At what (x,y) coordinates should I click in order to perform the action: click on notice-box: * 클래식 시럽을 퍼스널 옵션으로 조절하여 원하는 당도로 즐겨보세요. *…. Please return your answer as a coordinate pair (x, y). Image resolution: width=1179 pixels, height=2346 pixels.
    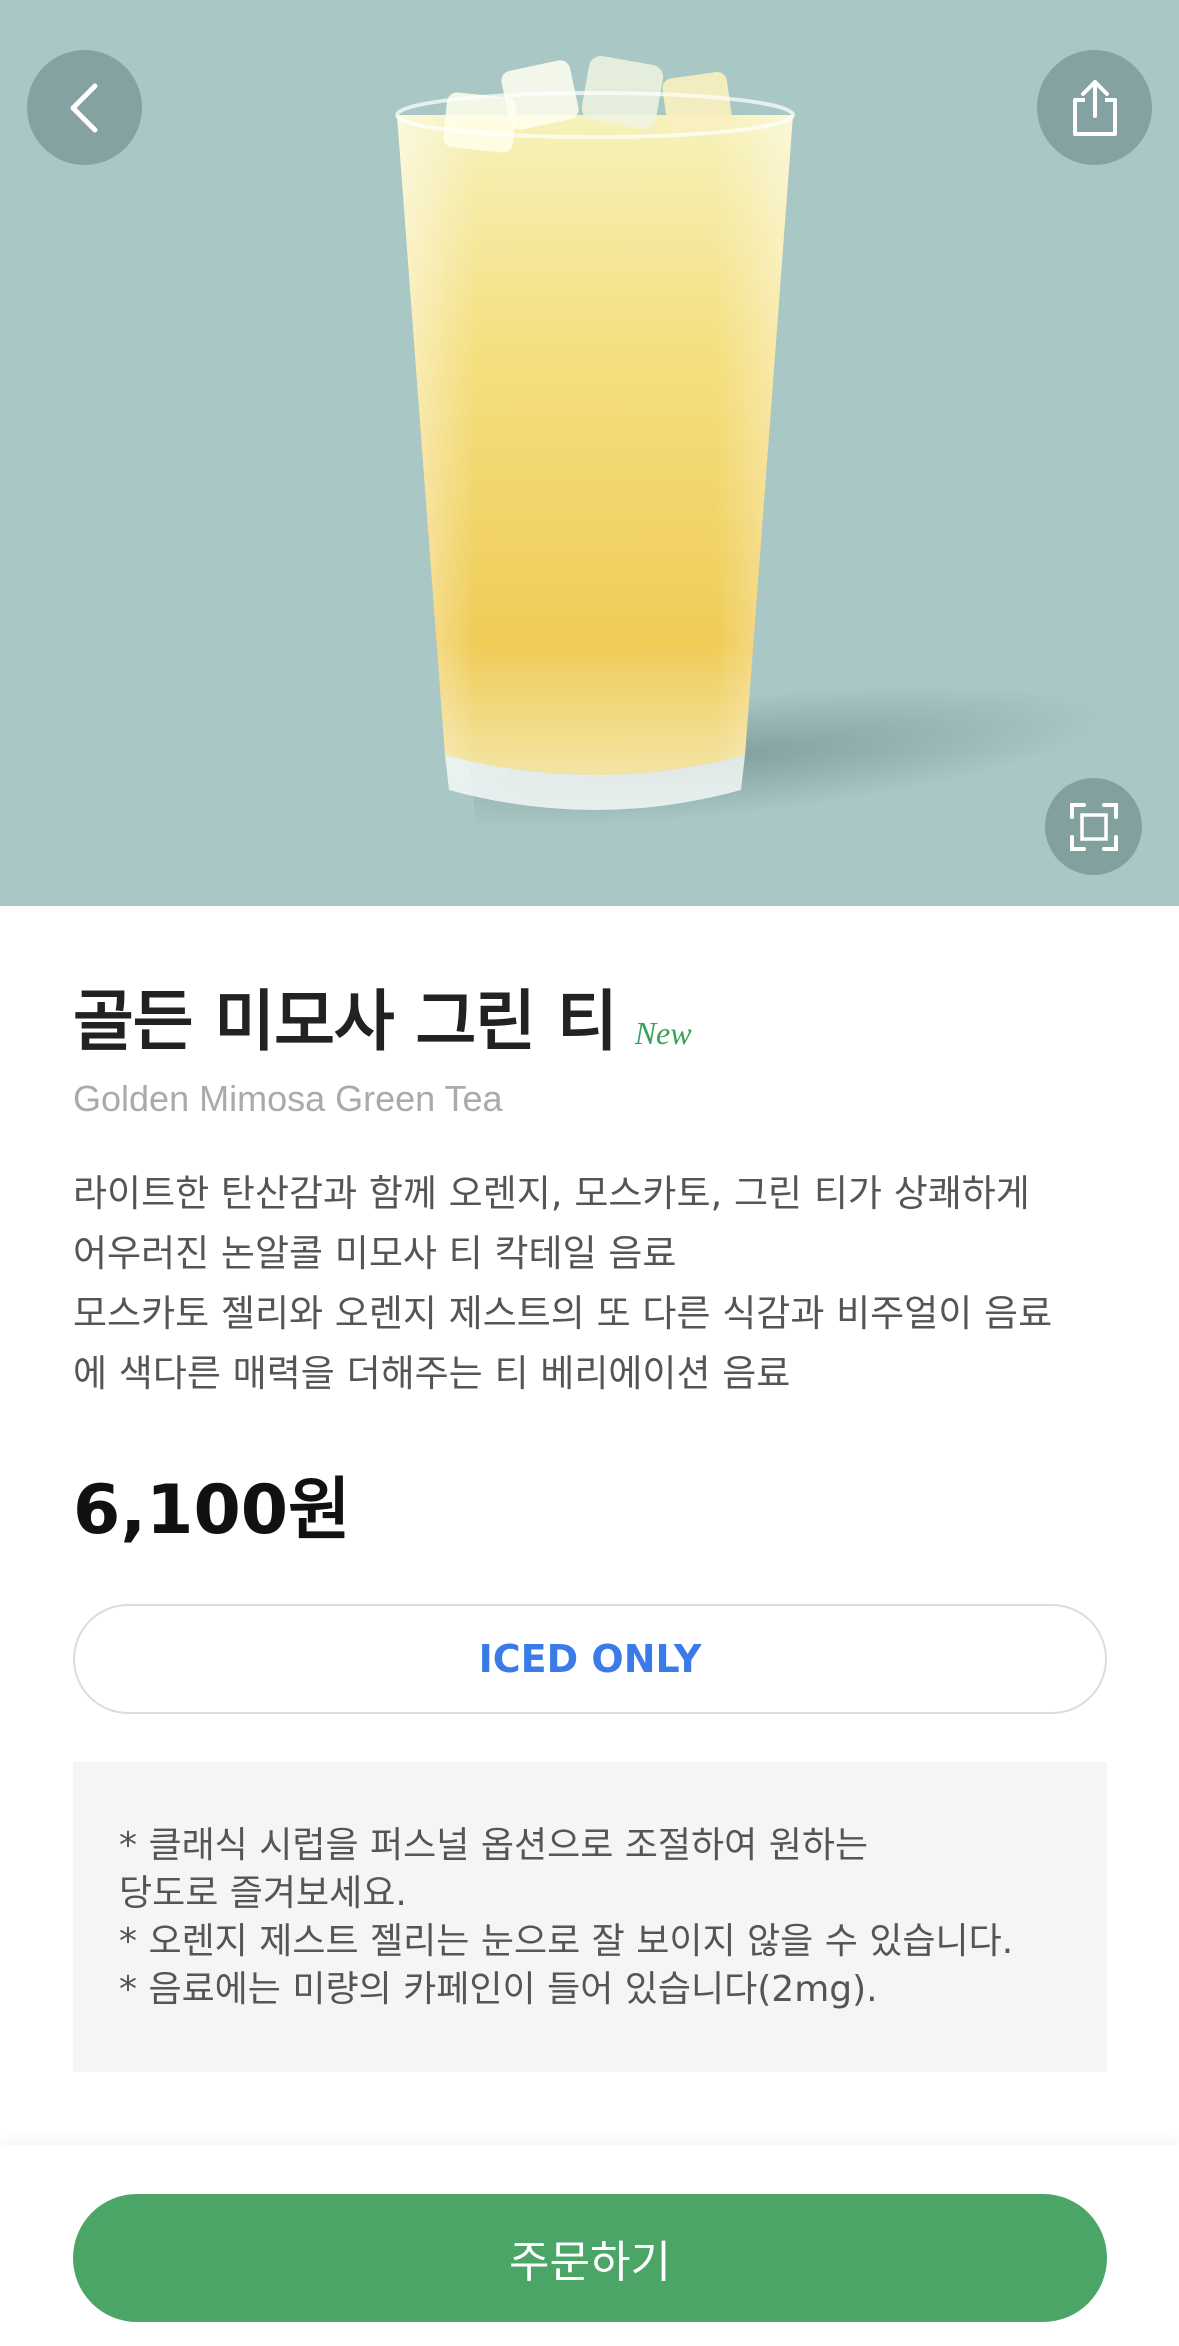
    Looking at the image, I should click on (590, 1917).